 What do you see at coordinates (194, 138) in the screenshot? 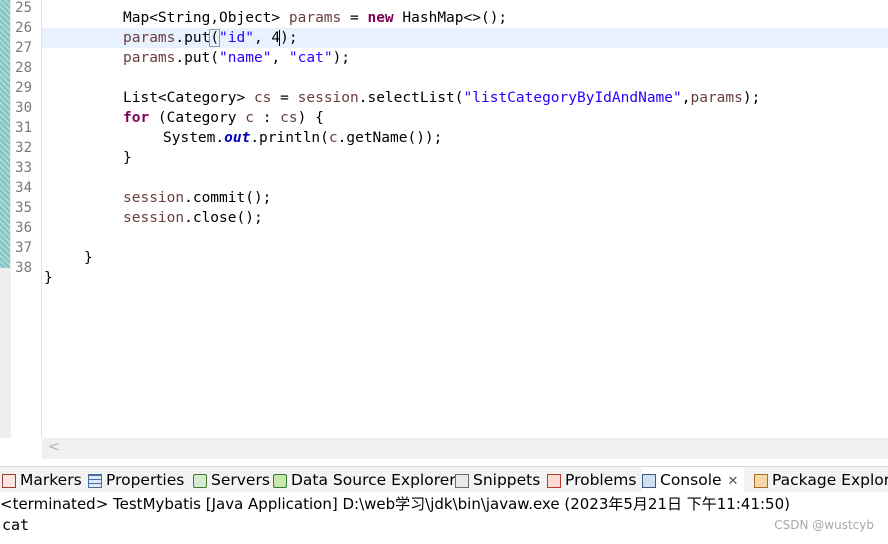
I see `code-token: System.` at bounding box center [194, 138].